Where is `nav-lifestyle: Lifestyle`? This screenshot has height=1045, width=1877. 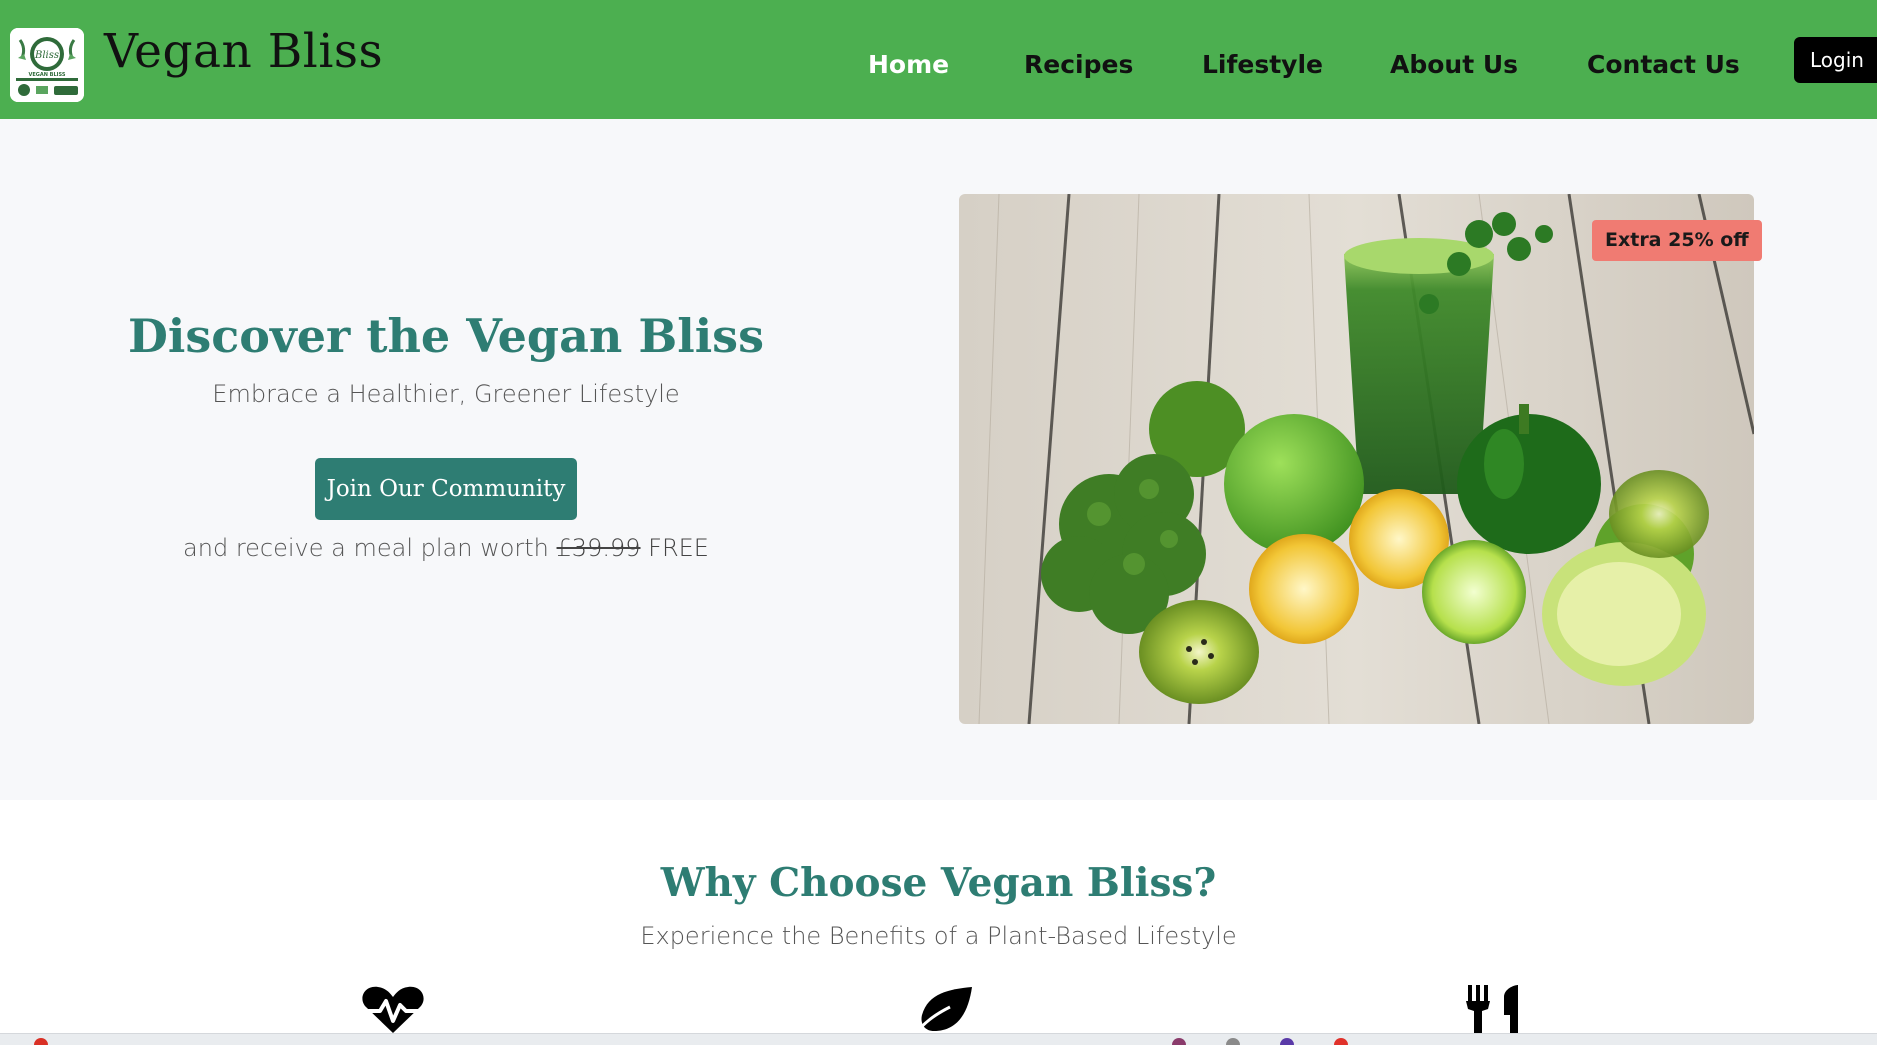
nav-lifestyle: Lifestyle is located at coordinates (1262, 64).